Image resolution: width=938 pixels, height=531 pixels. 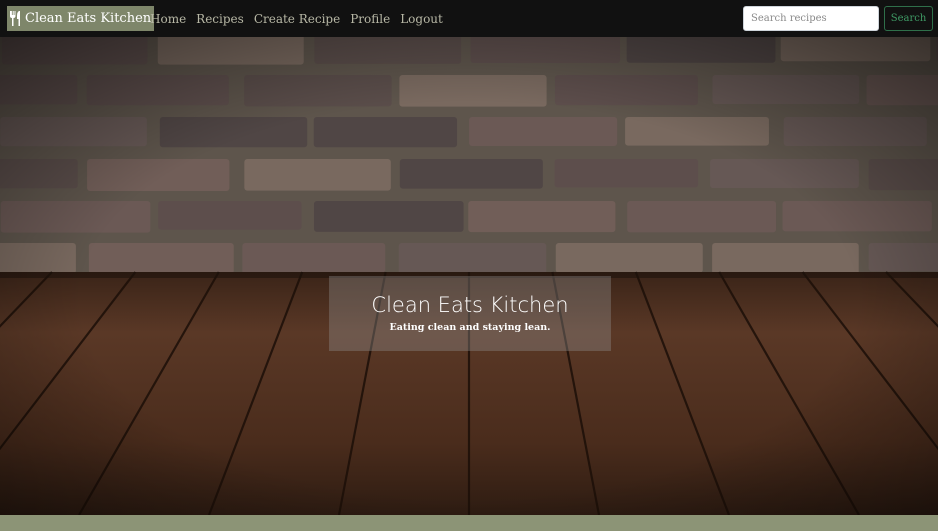 What do you see at coordinates (421, 19) in the screenshot?
I see `nav-link-logout: Logout` at bounding box center [421, 19].